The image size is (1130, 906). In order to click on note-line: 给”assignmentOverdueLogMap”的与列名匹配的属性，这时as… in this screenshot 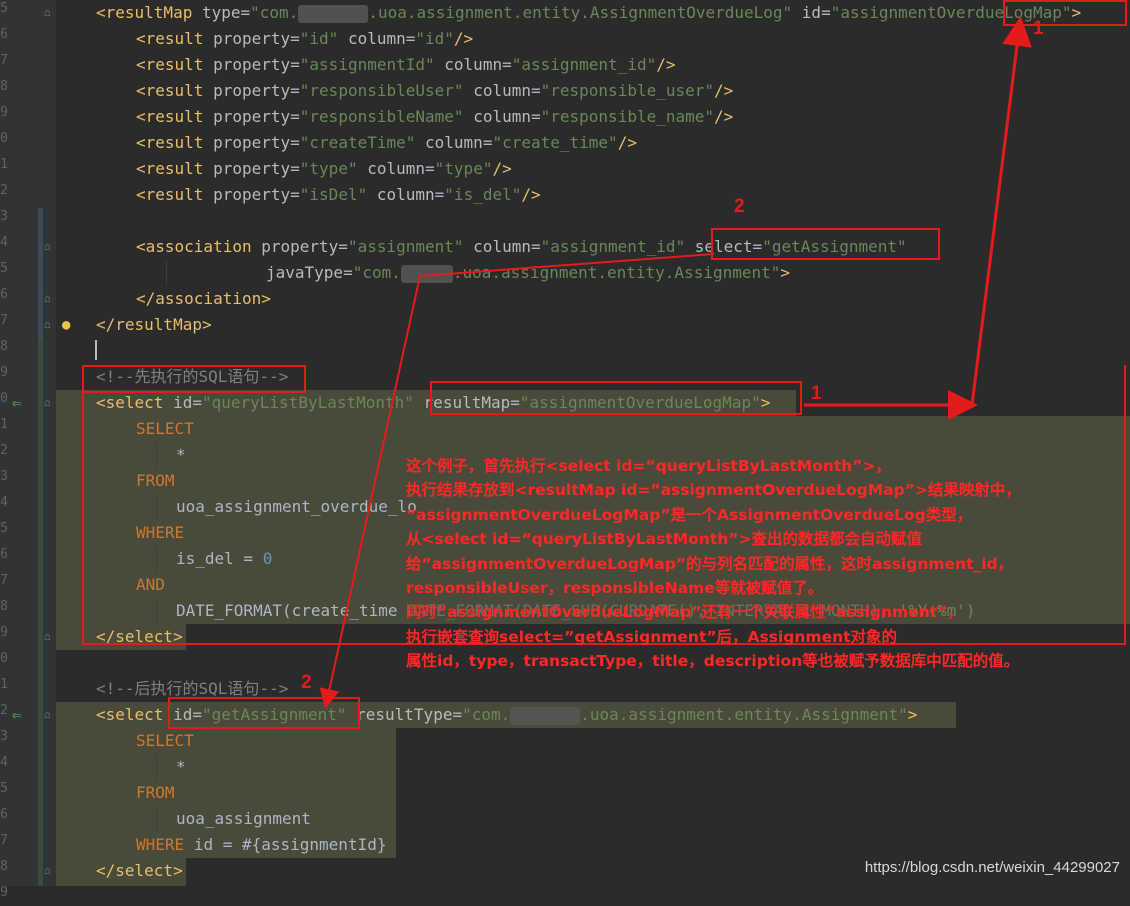, I will do `click(710, 563)`.